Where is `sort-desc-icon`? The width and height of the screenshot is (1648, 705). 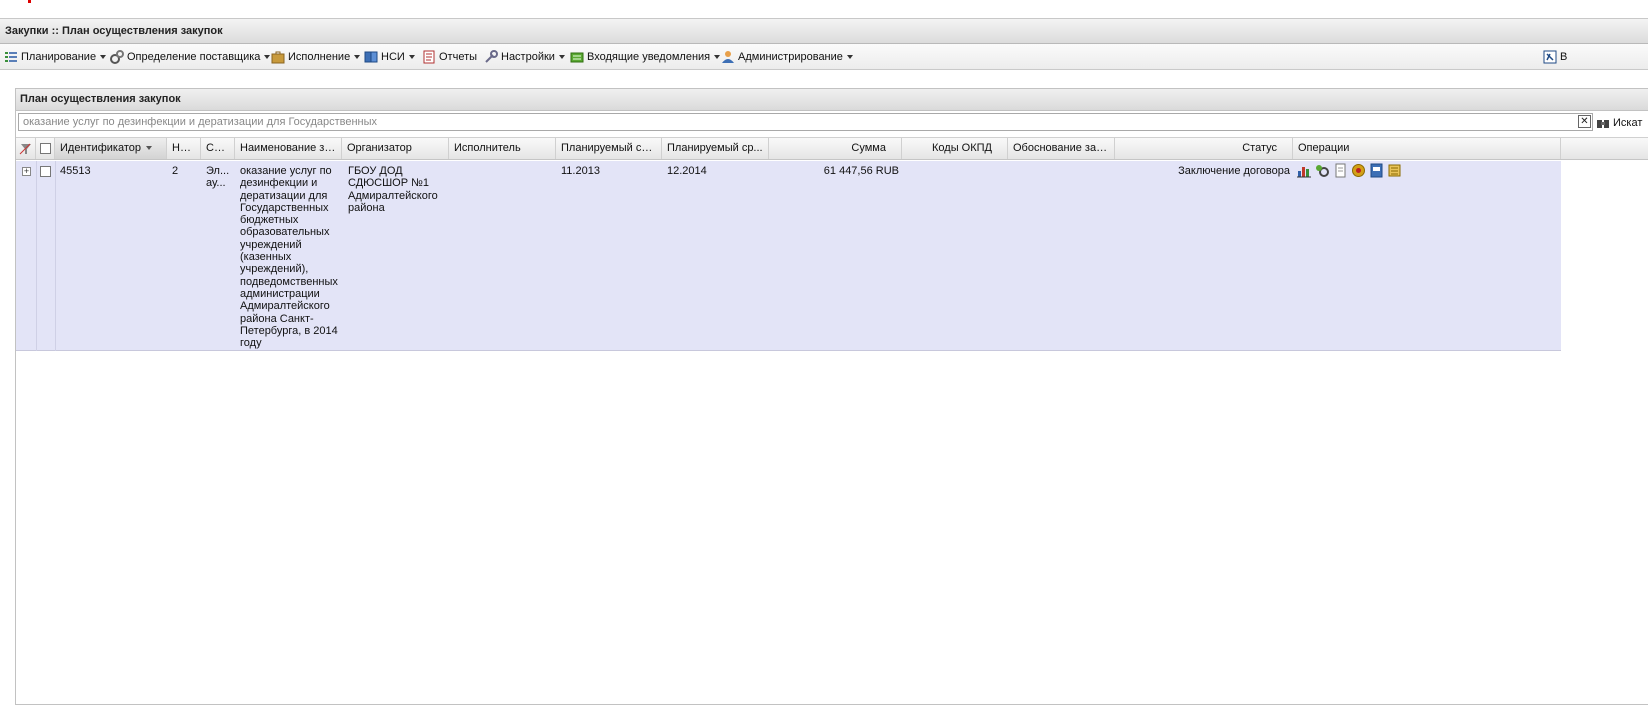
sort-desc-icon is located at coordinates (148, 148).